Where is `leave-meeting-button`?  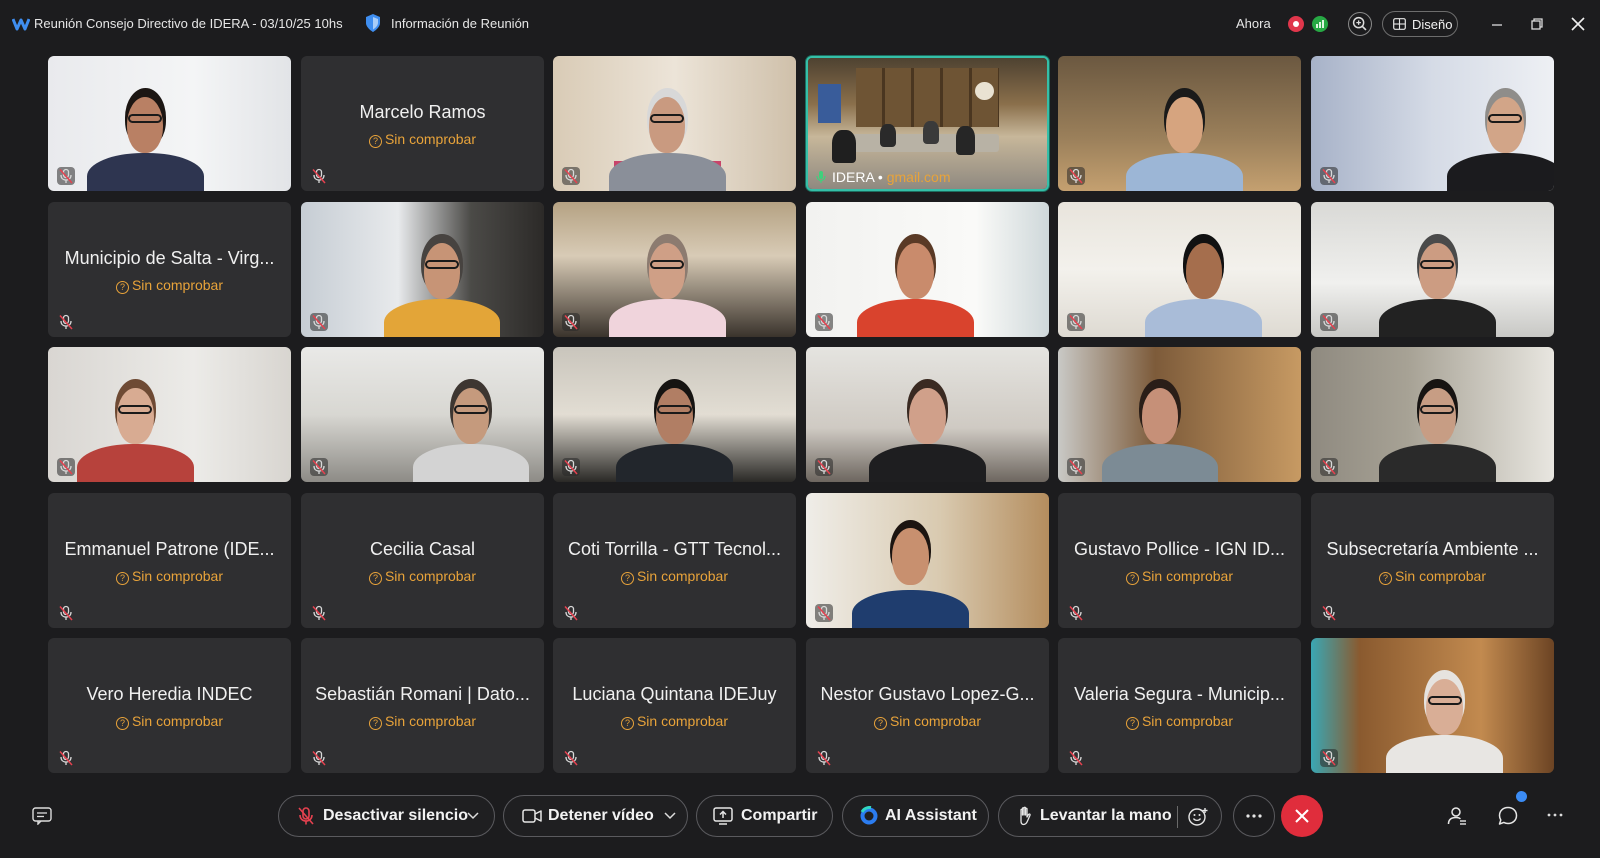
leave-meeting-button is located at coordinates (1302, 816).